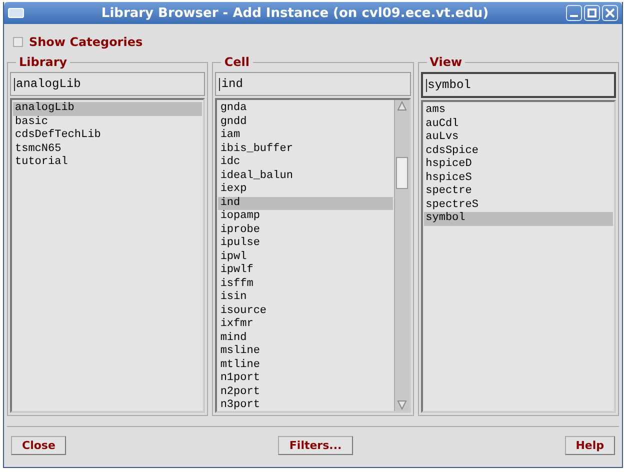 This screenshot has width=628, height=472. What do you see at coordinates (305, 257) in the screenshot?
I see `list-item: ipwl` at bounding box center [305, 257].